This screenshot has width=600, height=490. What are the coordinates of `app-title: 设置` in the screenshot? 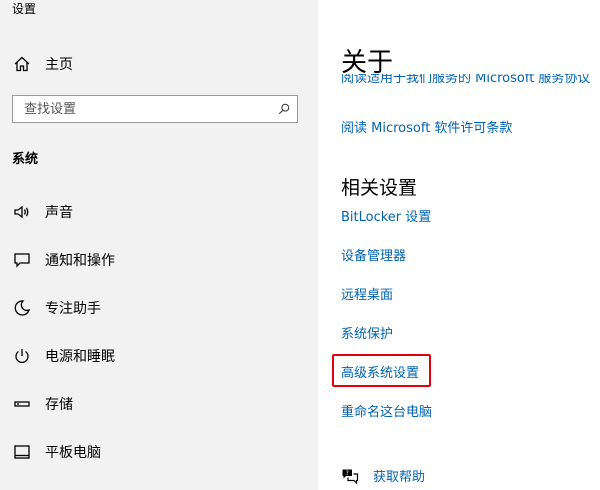 It's located at (24, 9).